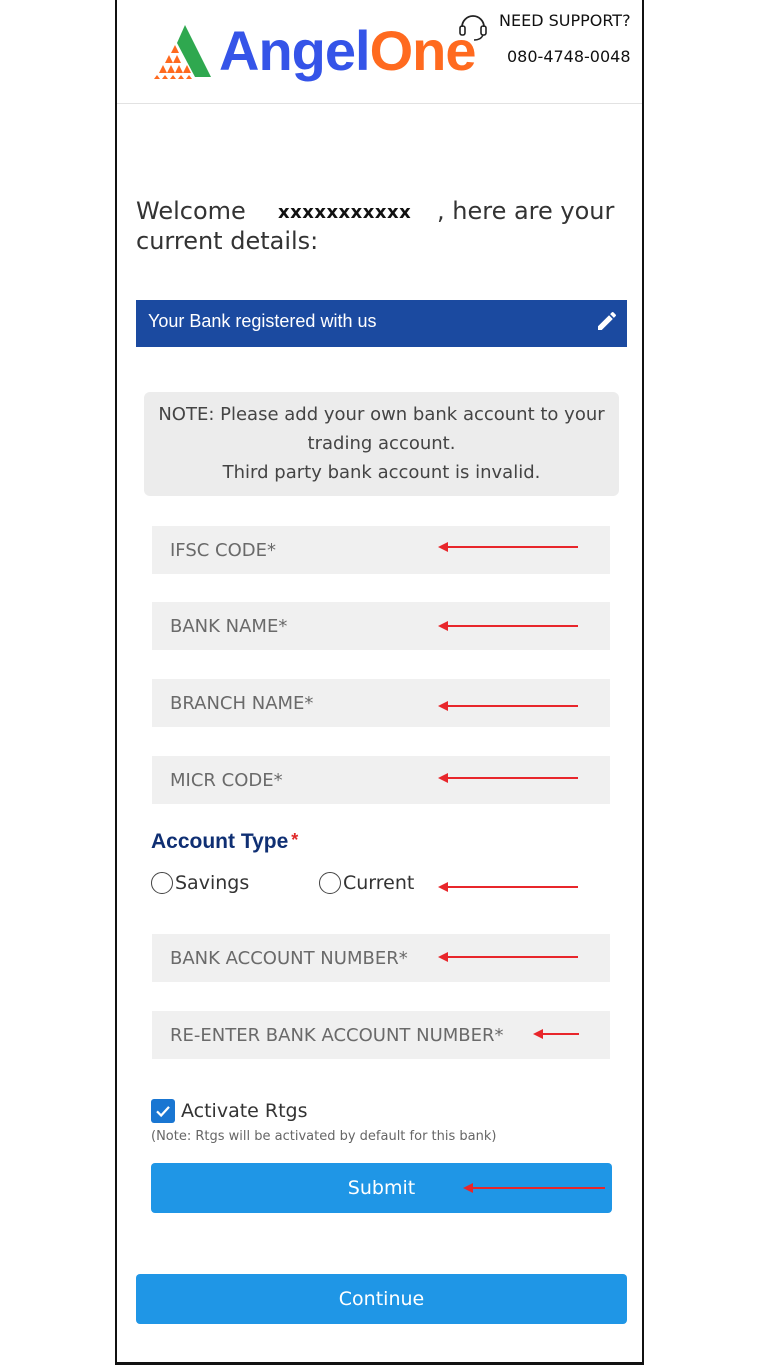 The height and width of the screenshot is (1365, 768). I want to click on radio-current-circle, so click(330, 883).